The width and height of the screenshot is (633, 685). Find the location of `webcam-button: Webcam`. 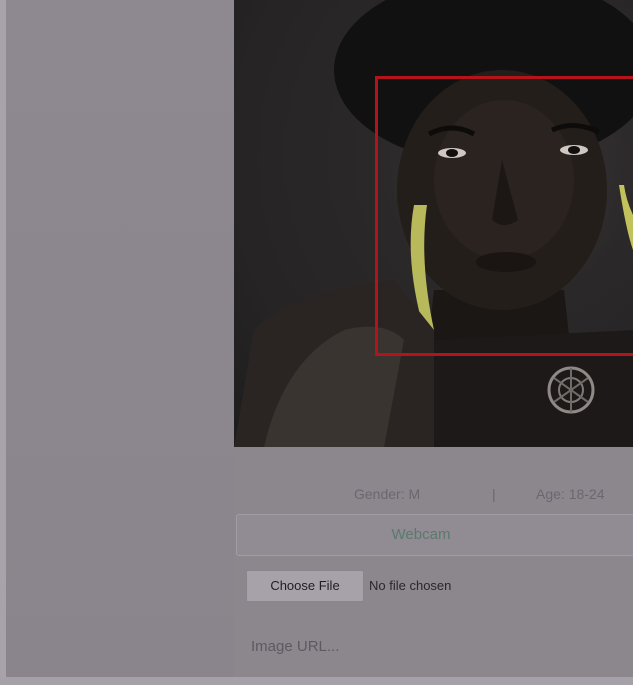

webcam-button: Webcam is located at coordinates (434, 535).